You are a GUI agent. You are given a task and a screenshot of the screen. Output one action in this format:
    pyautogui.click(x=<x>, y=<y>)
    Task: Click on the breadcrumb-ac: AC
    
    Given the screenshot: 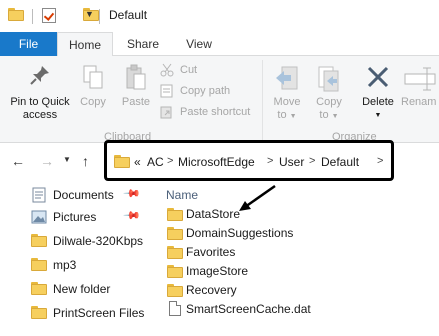 What is the action you would take?
    pyautogui.click(x=155, y=162)
    